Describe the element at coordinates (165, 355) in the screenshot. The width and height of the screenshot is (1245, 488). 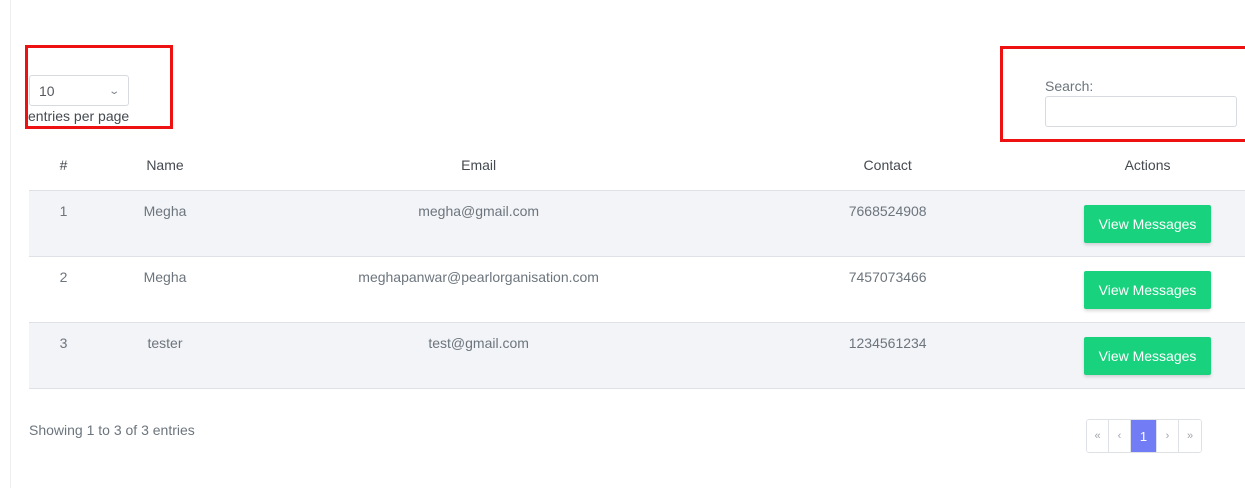
I see `row-name: tester` at that location.